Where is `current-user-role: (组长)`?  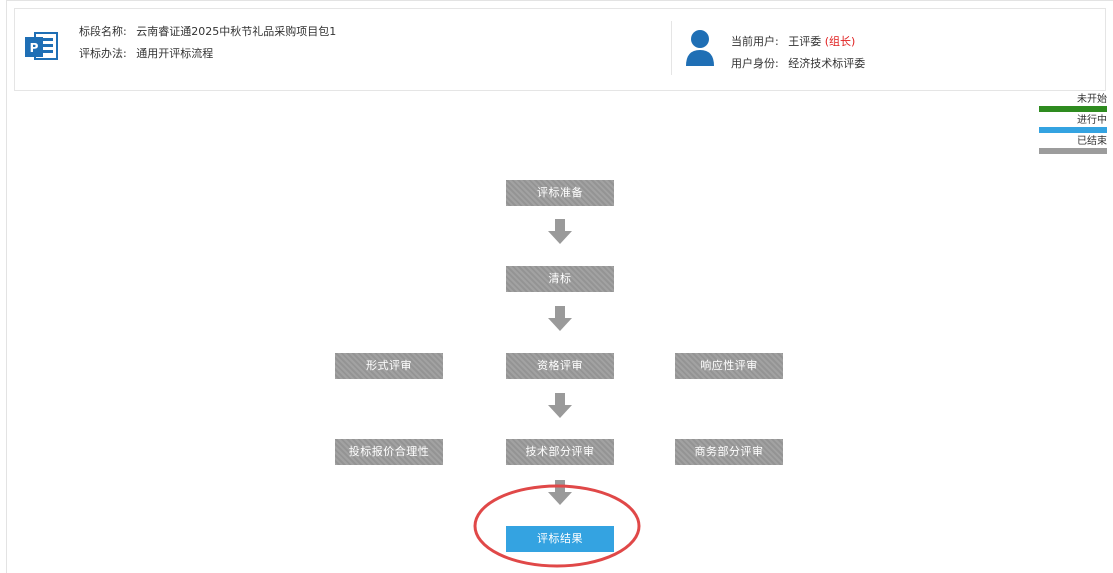 current-user-role: (组长) is located at coordinates (840, 41).